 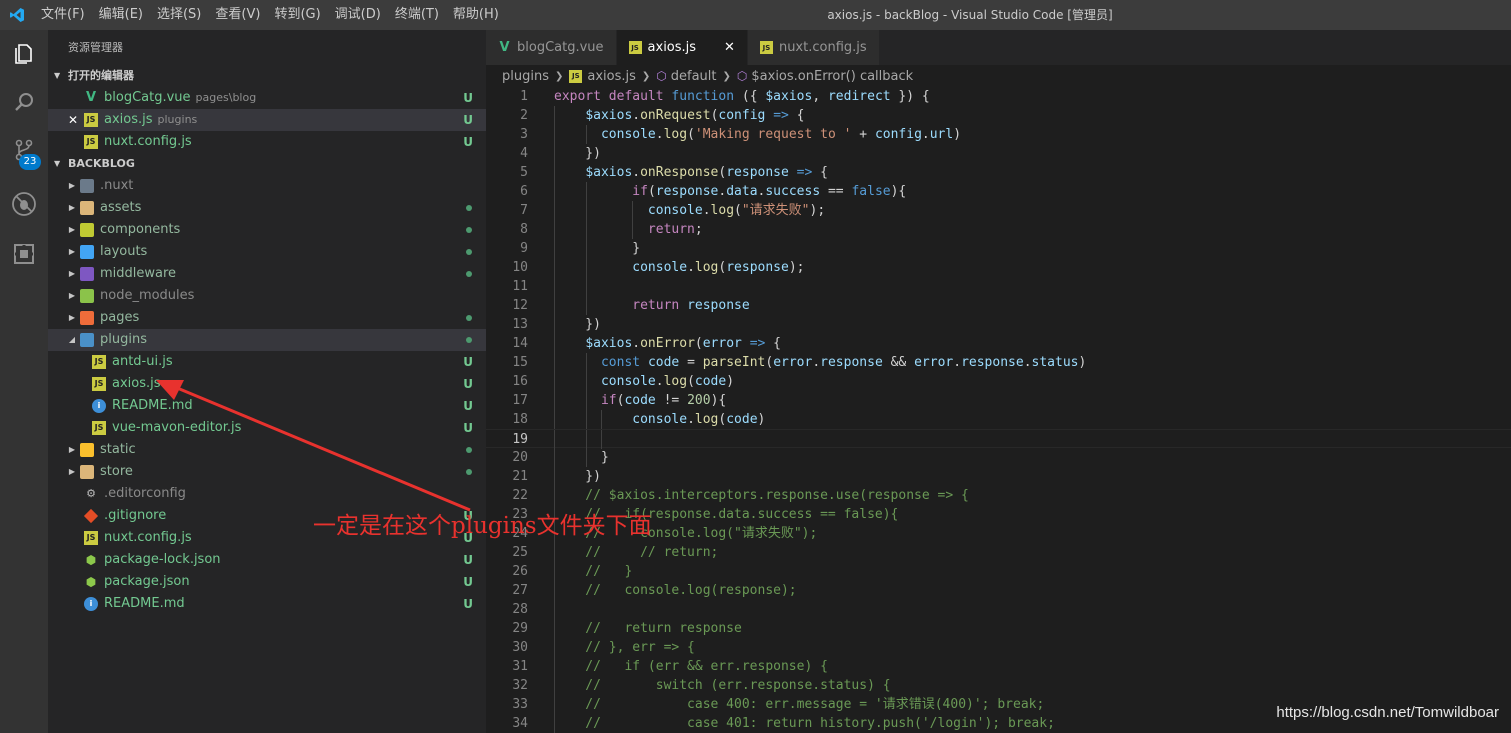 What do you see at coordinates (658, 267) in the screenshot?
I see `code-line: 10 console.log(response);` at bounding box center [658, 267].